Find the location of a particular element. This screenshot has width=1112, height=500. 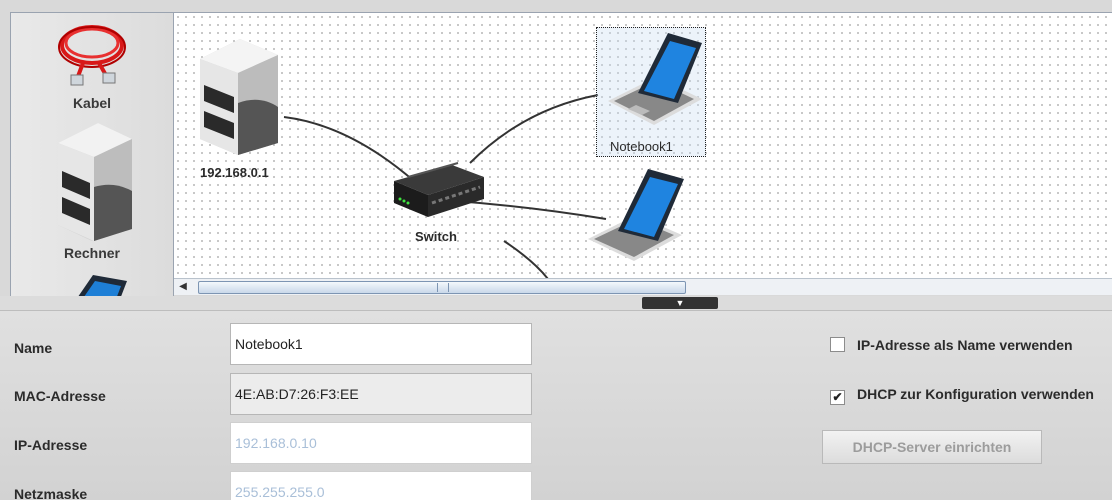

palette-label-computer: Rechner is located at coordinates (92, 253).